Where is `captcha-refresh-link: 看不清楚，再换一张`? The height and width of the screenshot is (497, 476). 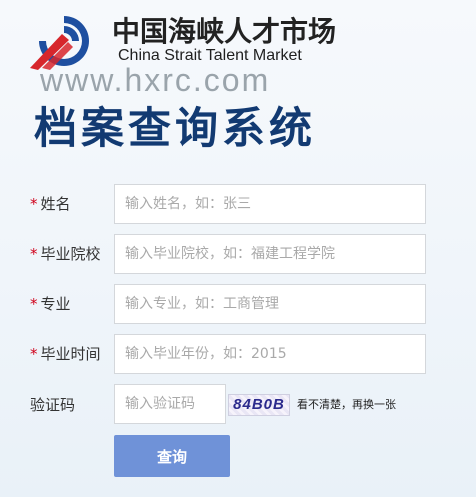 captcha-refresh-link: 看不清楚，再换一张 is located at coordinates (346, 404).